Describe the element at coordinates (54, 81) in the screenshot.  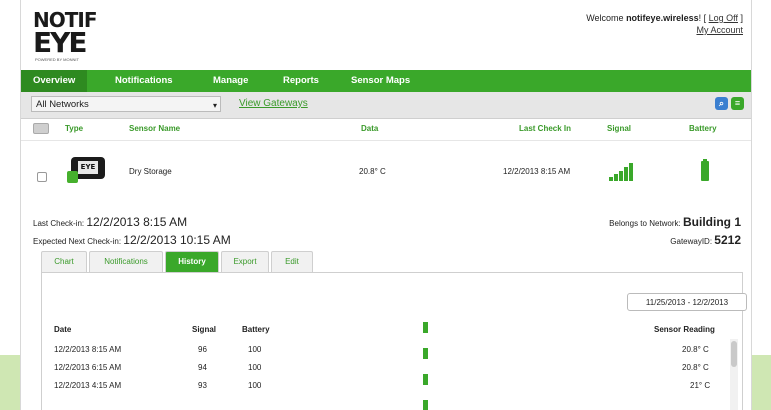
I see `nav-overview: Overview` at that location.